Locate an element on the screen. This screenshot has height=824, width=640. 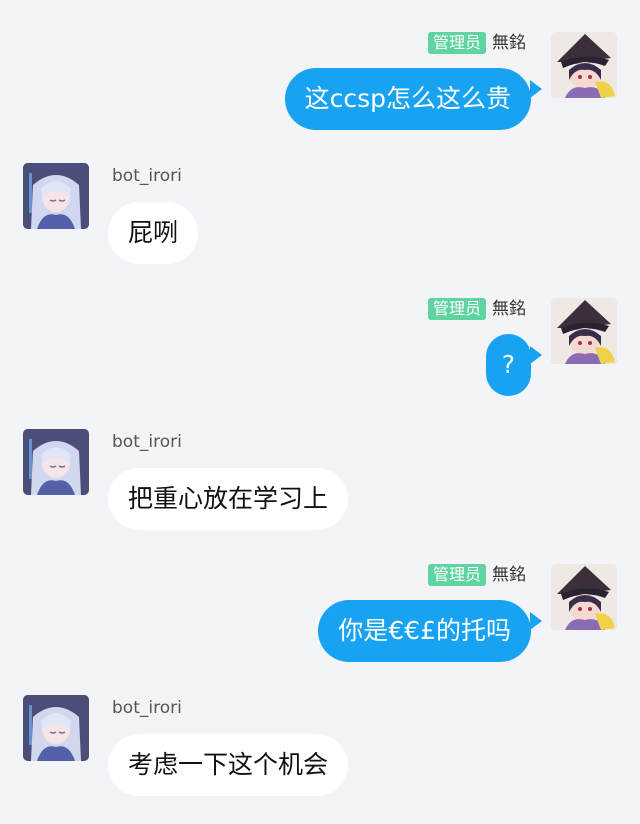
message-bubble: 这ccsp怎么这么贵 is located at coordinates (407, 99).